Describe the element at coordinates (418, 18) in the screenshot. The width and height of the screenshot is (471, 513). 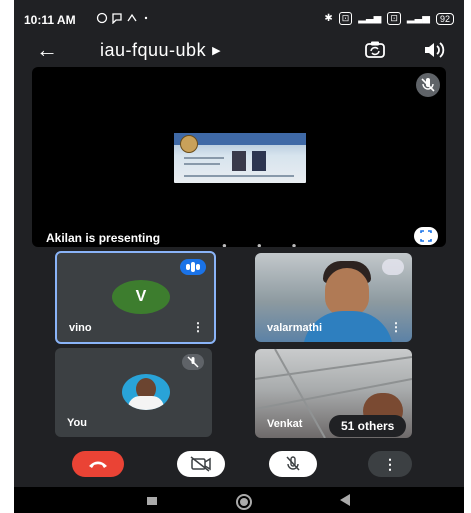
I see `signal-2-icon: ▂▃▅` at that location.